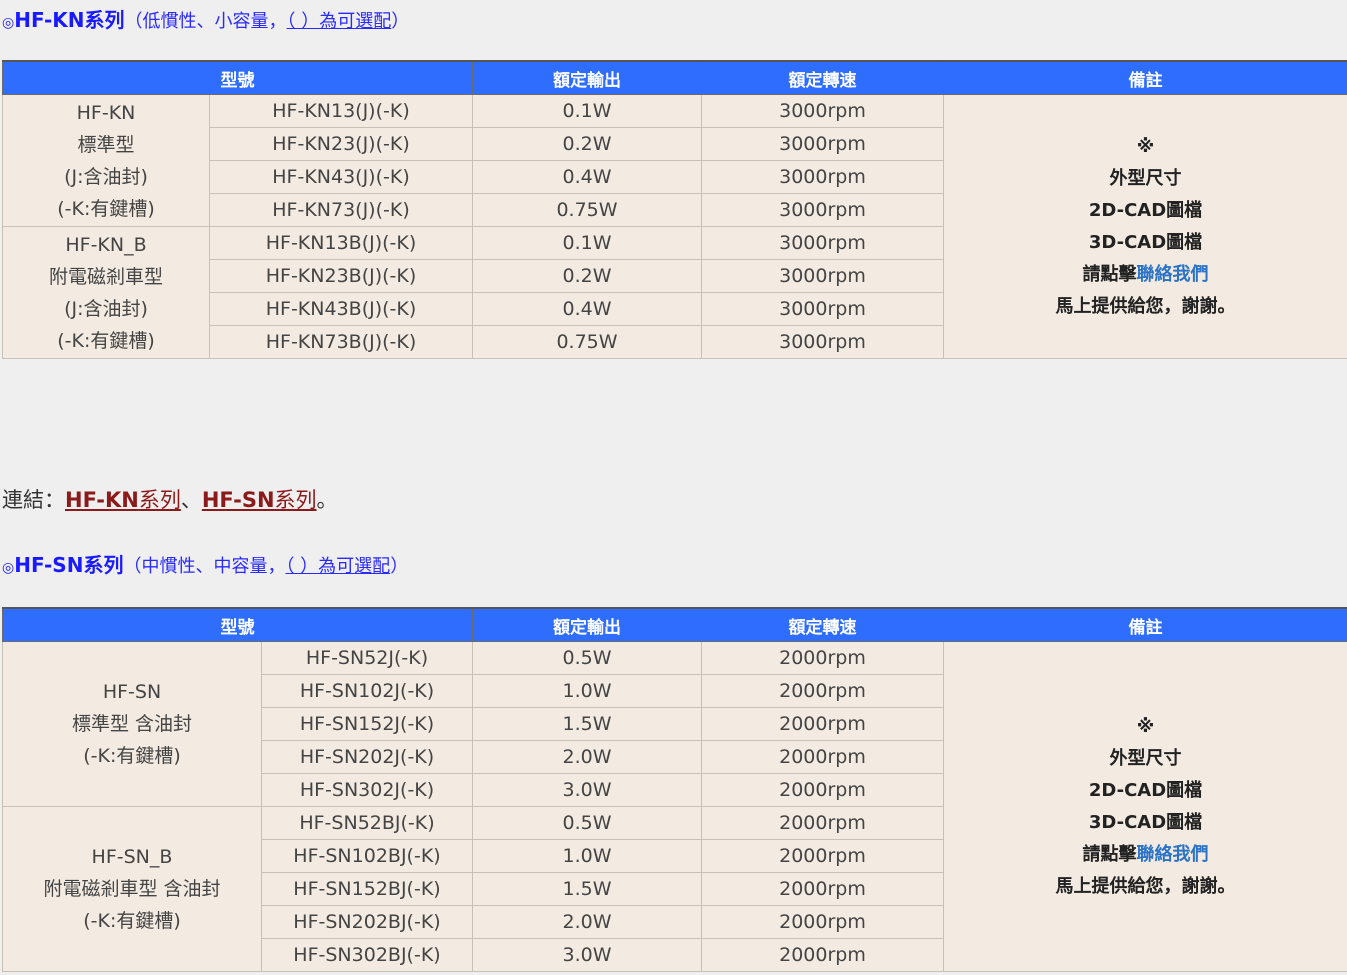 The image size is (1347, 975). What do you see at coordinates (367, 790) in the screenshot?
I see `model-cell: HF-SN302J(-K)` at bounding box center [367, 790].